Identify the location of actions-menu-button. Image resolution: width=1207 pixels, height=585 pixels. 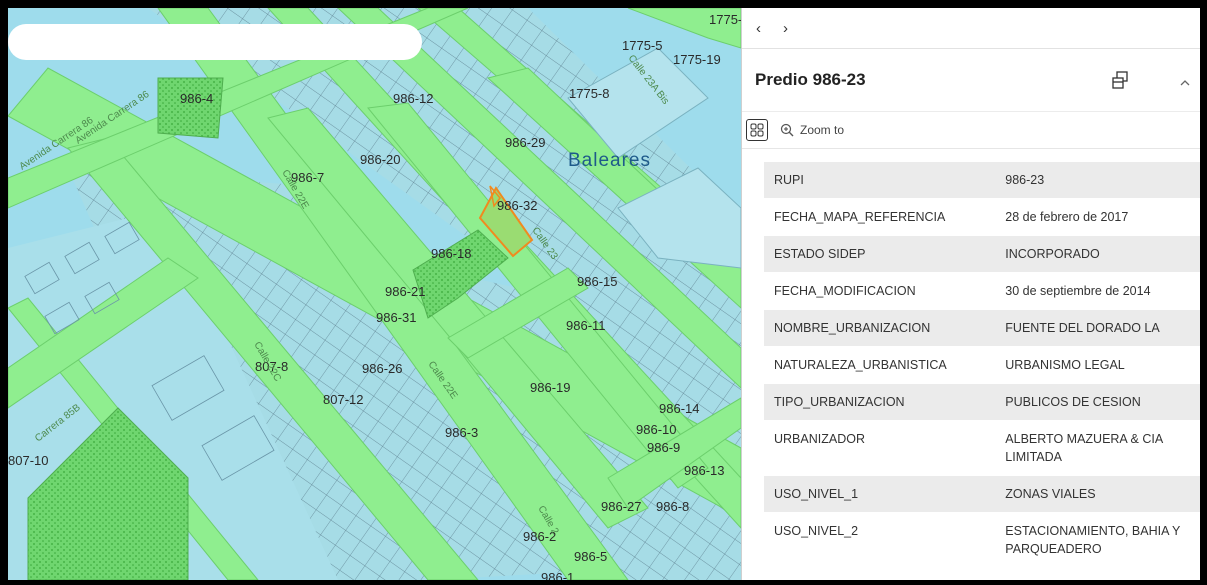
(757, 130).